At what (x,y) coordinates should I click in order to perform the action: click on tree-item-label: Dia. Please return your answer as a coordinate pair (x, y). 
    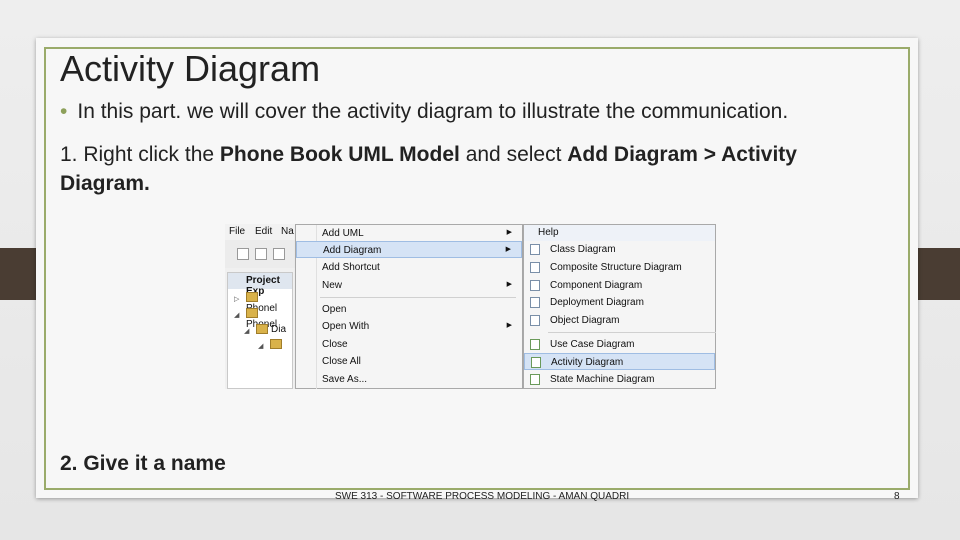
    Looking at the image, I should click on (279, 329).